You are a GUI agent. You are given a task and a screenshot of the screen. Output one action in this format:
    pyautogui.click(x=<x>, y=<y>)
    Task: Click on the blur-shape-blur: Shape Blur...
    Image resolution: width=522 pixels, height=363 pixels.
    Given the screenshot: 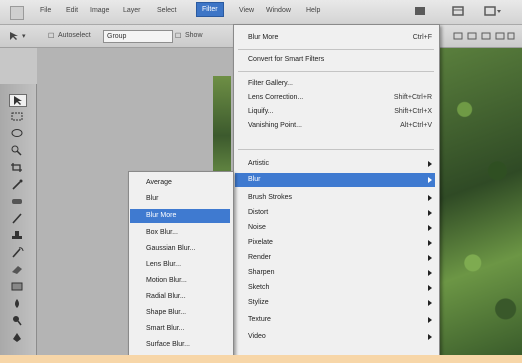 What is the action you would take?
    pyautogui.click(x=188, y=313)
    